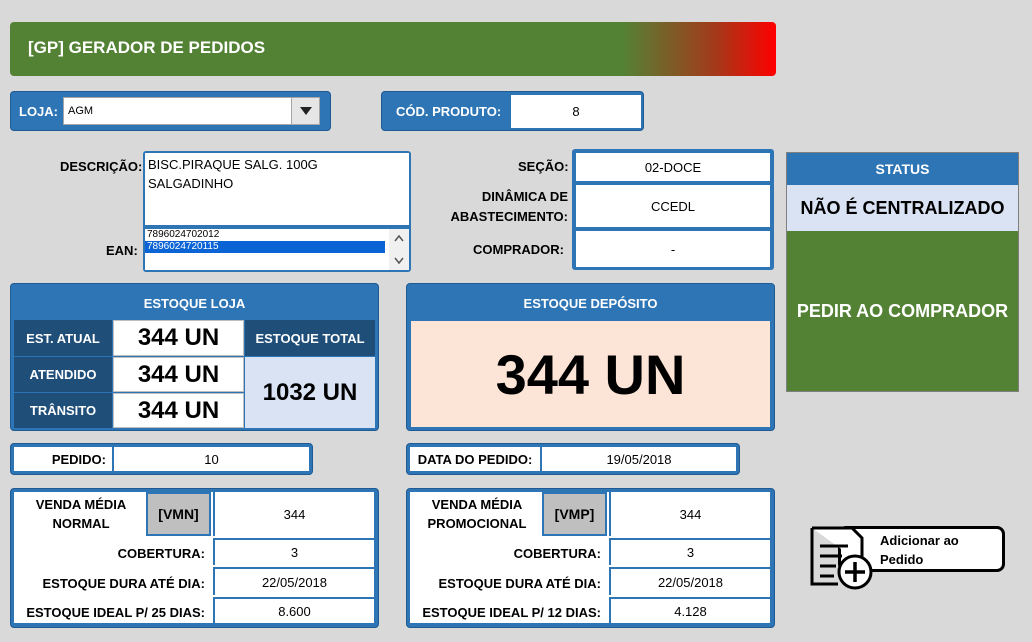 Image resolution: width=1032 pixels, height=642 pixels. I want to click on title-bar: [GP] GERADOR DE PEDIDOS, so click(393, 49).